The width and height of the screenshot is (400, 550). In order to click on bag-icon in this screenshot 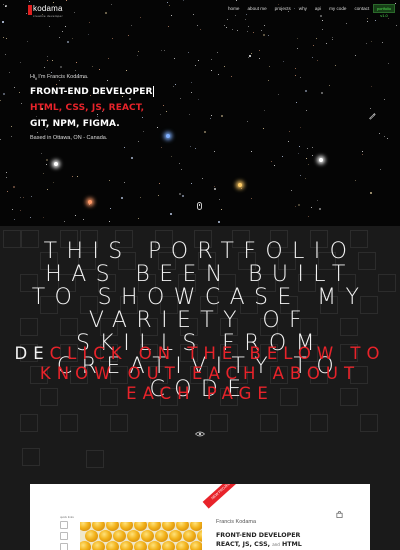, I will do `click(339, 514)`.